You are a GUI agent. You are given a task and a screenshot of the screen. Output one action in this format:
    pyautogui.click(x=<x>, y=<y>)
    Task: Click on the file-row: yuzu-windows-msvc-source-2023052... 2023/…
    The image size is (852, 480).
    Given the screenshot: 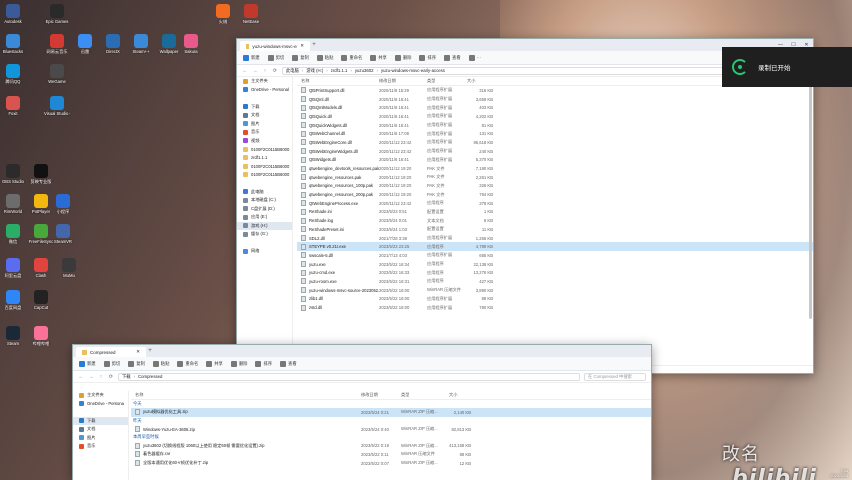 What is the action you would take?
    pyautogui.click(x=555, y=290)
    